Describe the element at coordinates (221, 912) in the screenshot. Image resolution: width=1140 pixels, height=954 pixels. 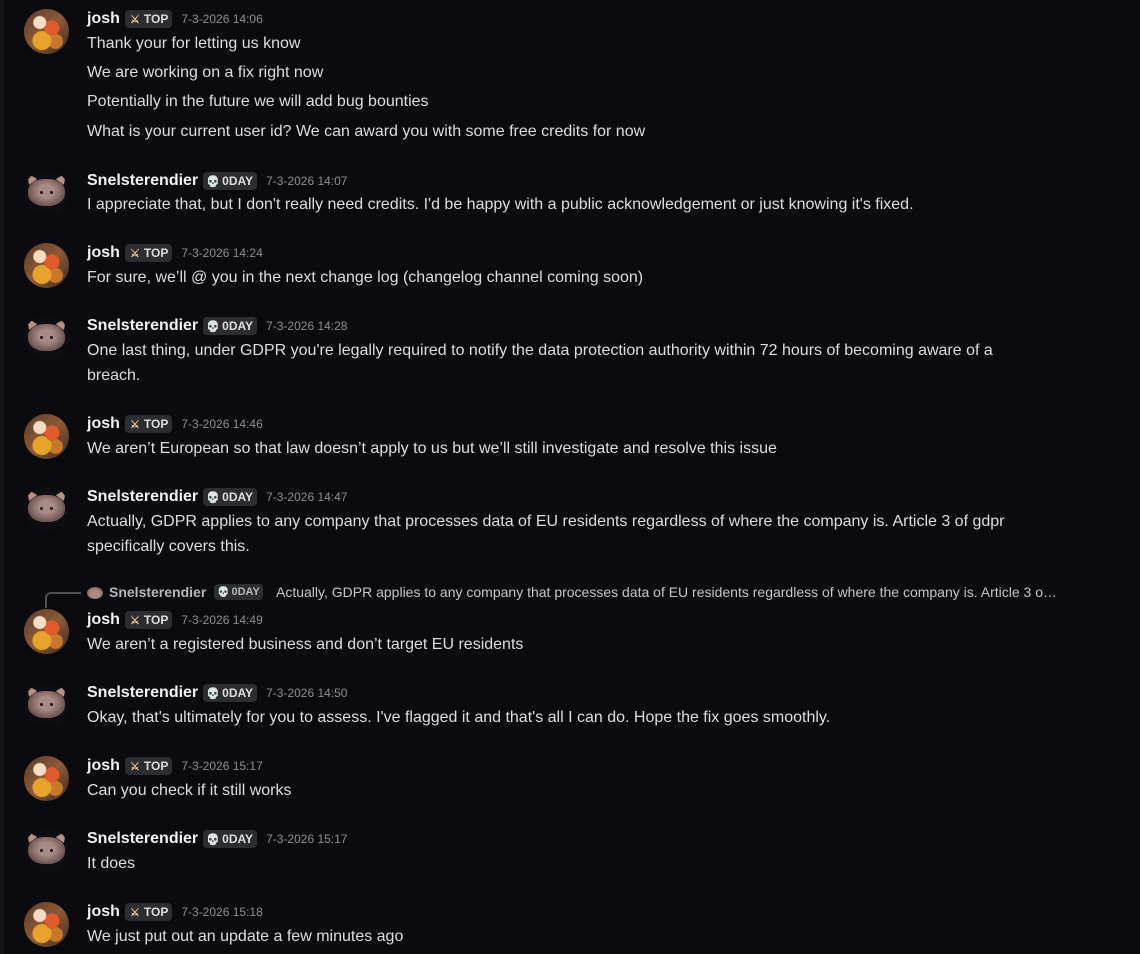
I see `timestamp: 7-3-2026 15:18` at that location.